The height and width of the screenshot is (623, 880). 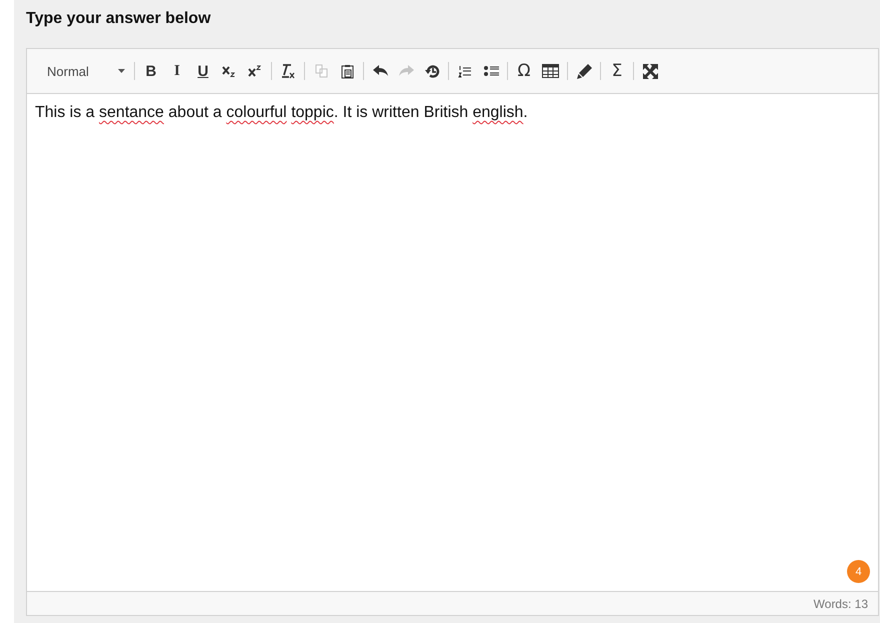 I want to click on word-count: Words: 13, so click(x=841, y=603).